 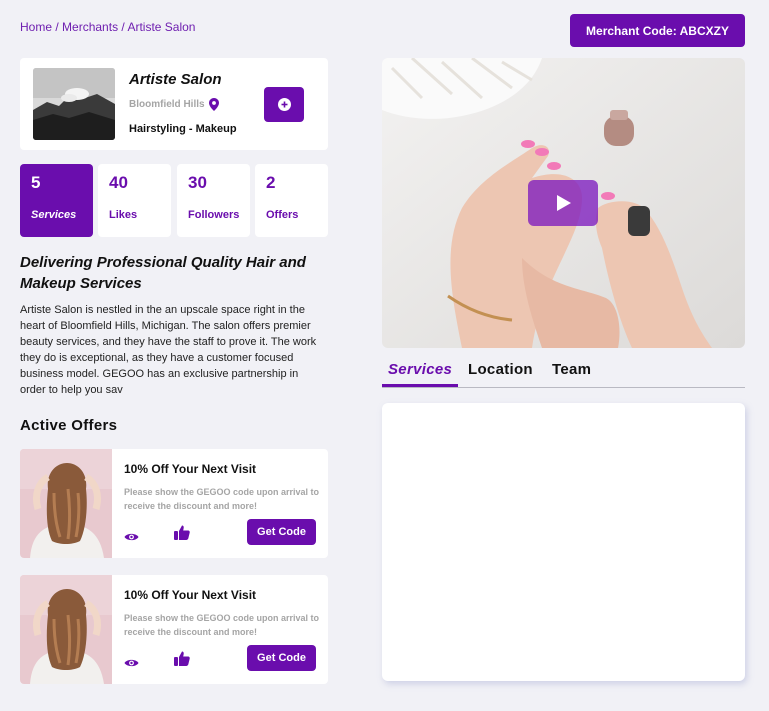 I want to click on play-icon, so click(x=564, y=203).